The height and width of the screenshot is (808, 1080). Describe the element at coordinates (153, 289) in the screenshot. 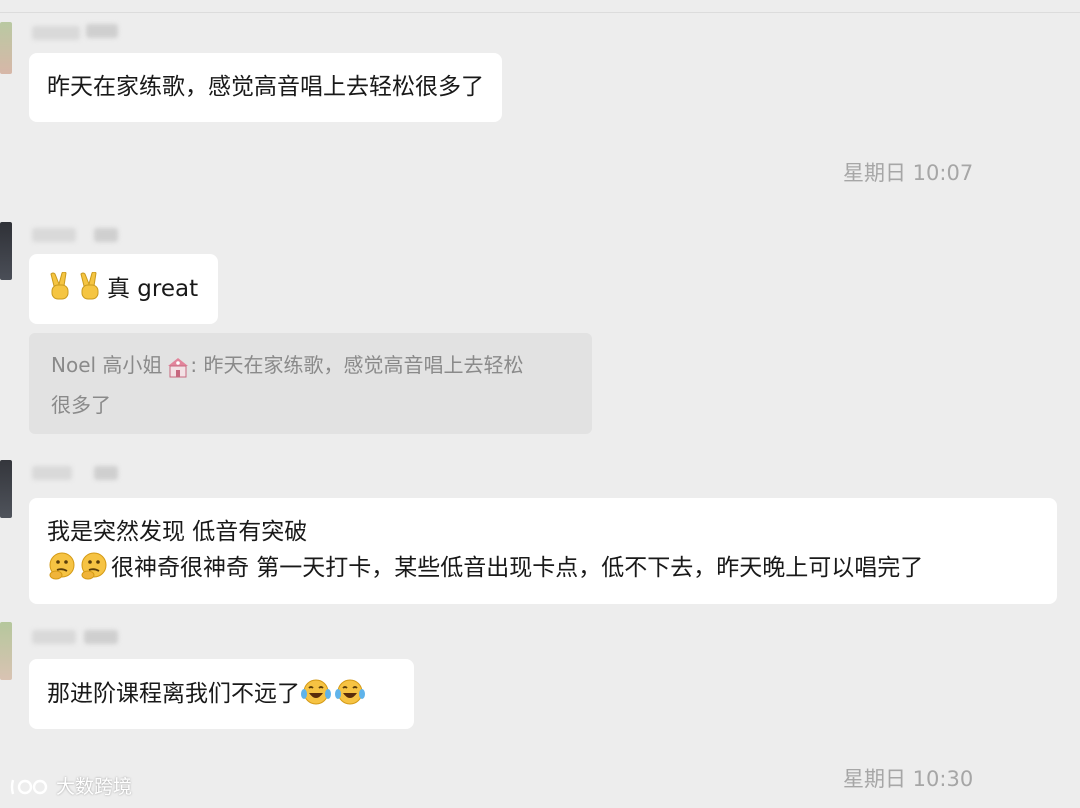

I see `message-text: 真 great` at that location.